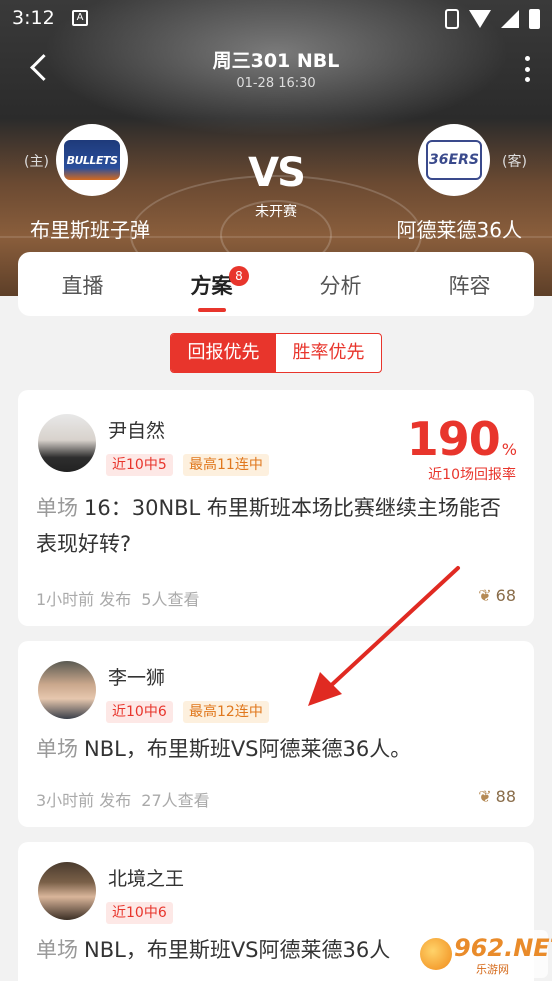  Describe the element at coordinates (461, 439) in the screenshot. I see `return-rate: 190%` at that location.